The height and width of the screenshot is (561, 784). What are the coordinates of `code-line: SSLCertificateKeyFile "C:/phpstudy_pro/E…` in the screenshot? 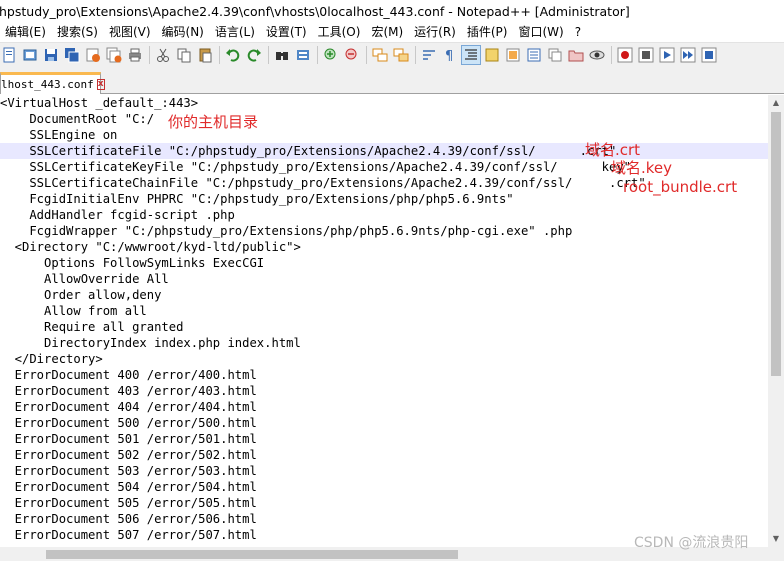 It's located at (316, 167).